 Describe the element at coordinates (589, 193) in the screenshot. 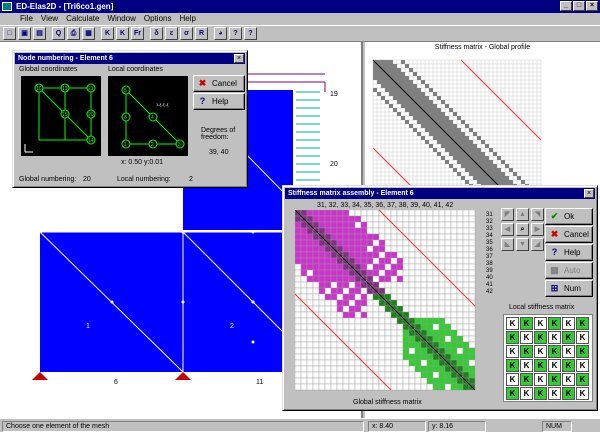

I see `assembly-dialog-close-button: ×` at that location.